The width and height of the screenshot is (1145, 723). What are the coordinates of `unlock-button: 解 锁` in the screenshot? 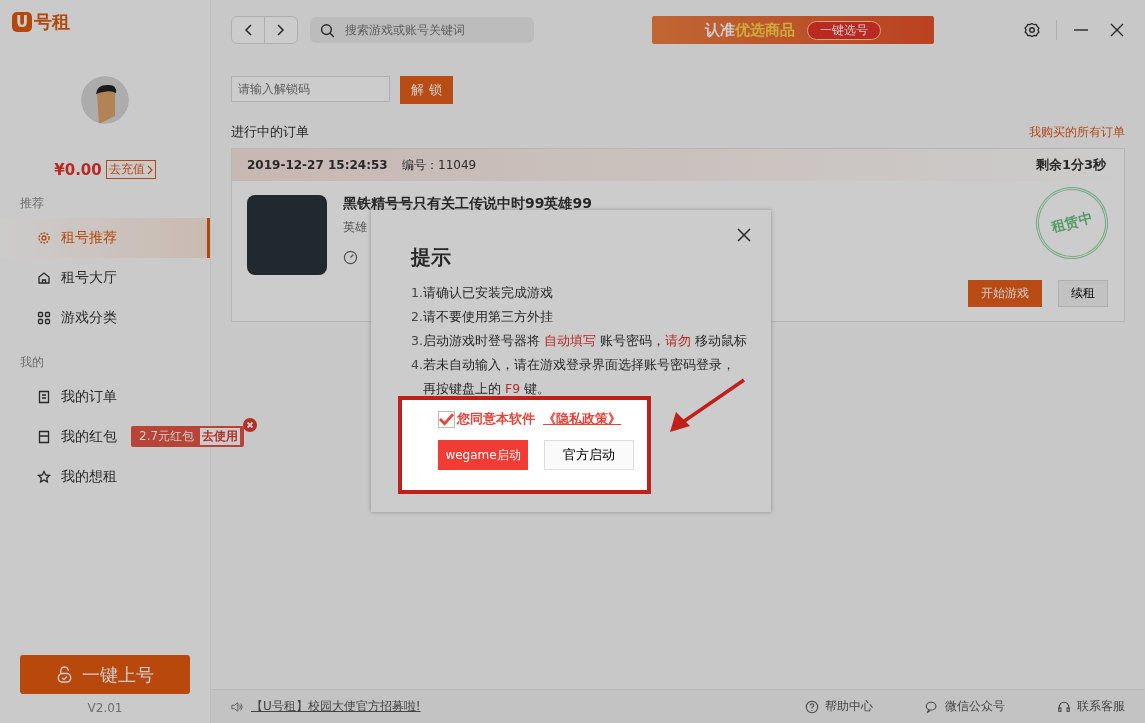 It's located at (426, 90).